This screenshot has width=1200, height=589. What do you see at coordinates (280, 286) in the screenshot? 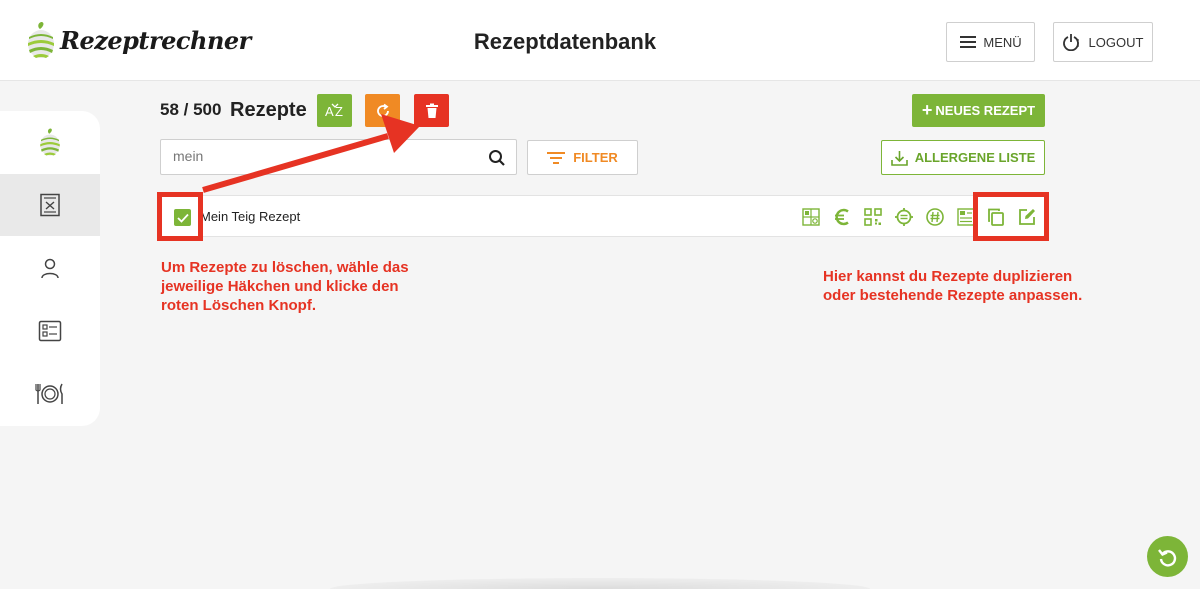
I see `delete-hint-line: jeweilige Häkchen und klicke den` at bounding box center [280, 286].